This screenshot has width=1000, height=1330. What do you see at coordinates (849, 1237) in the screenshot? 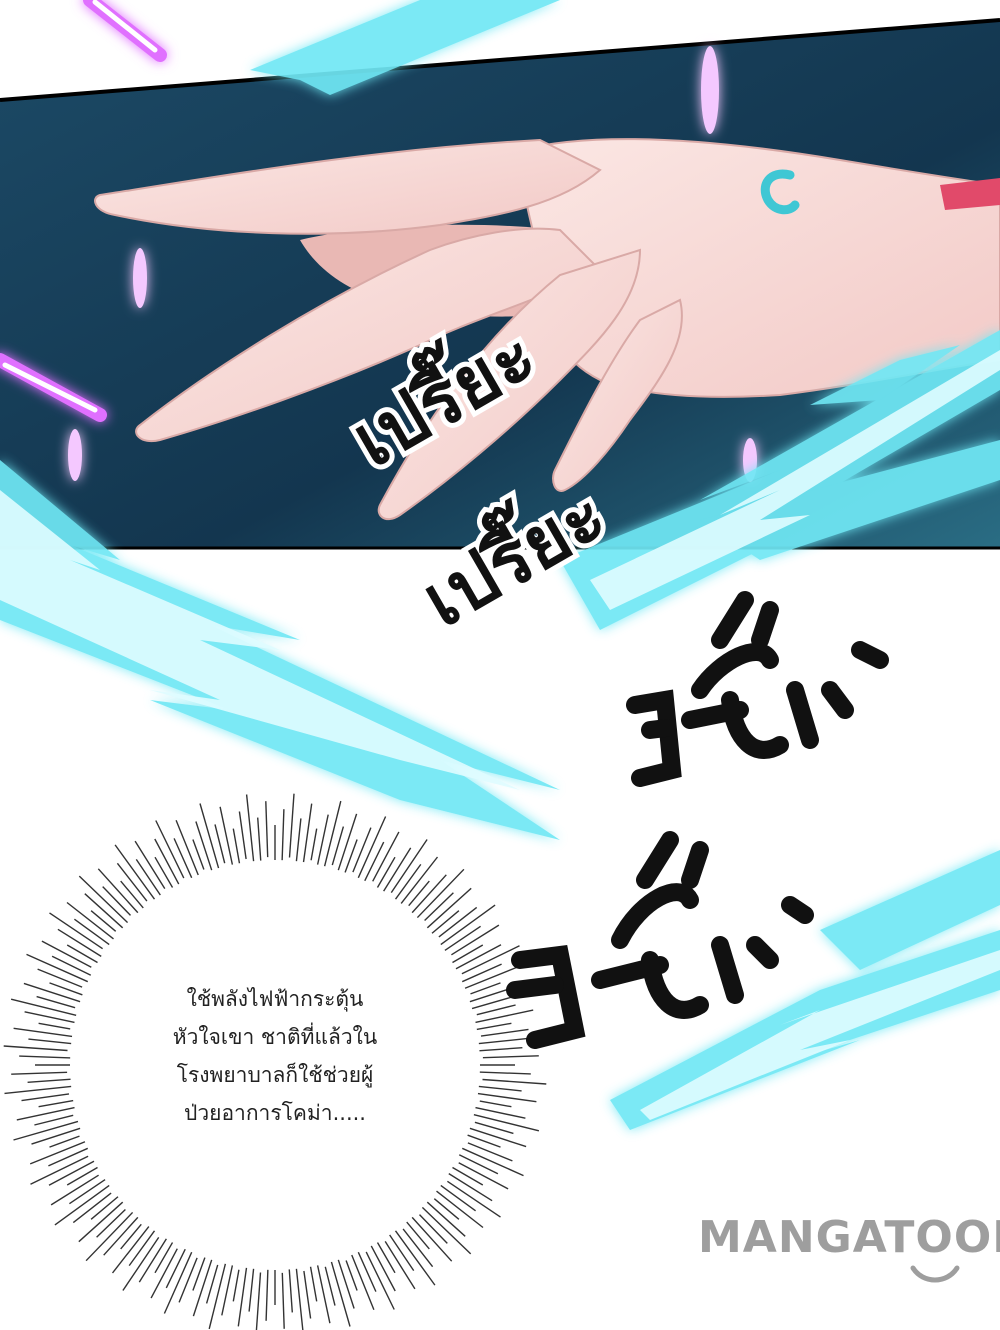
I see `mangatoon-watermark: MANGATOON` at bounding box center [849, 1237].